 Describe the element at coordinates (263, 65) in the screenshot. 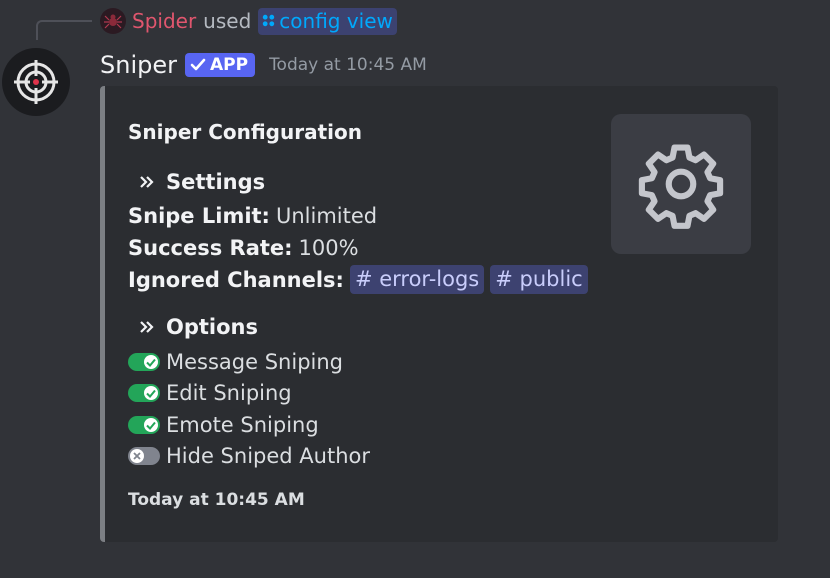

I see `message-header: Sniper APP Today at 10:45 AM` at that location.